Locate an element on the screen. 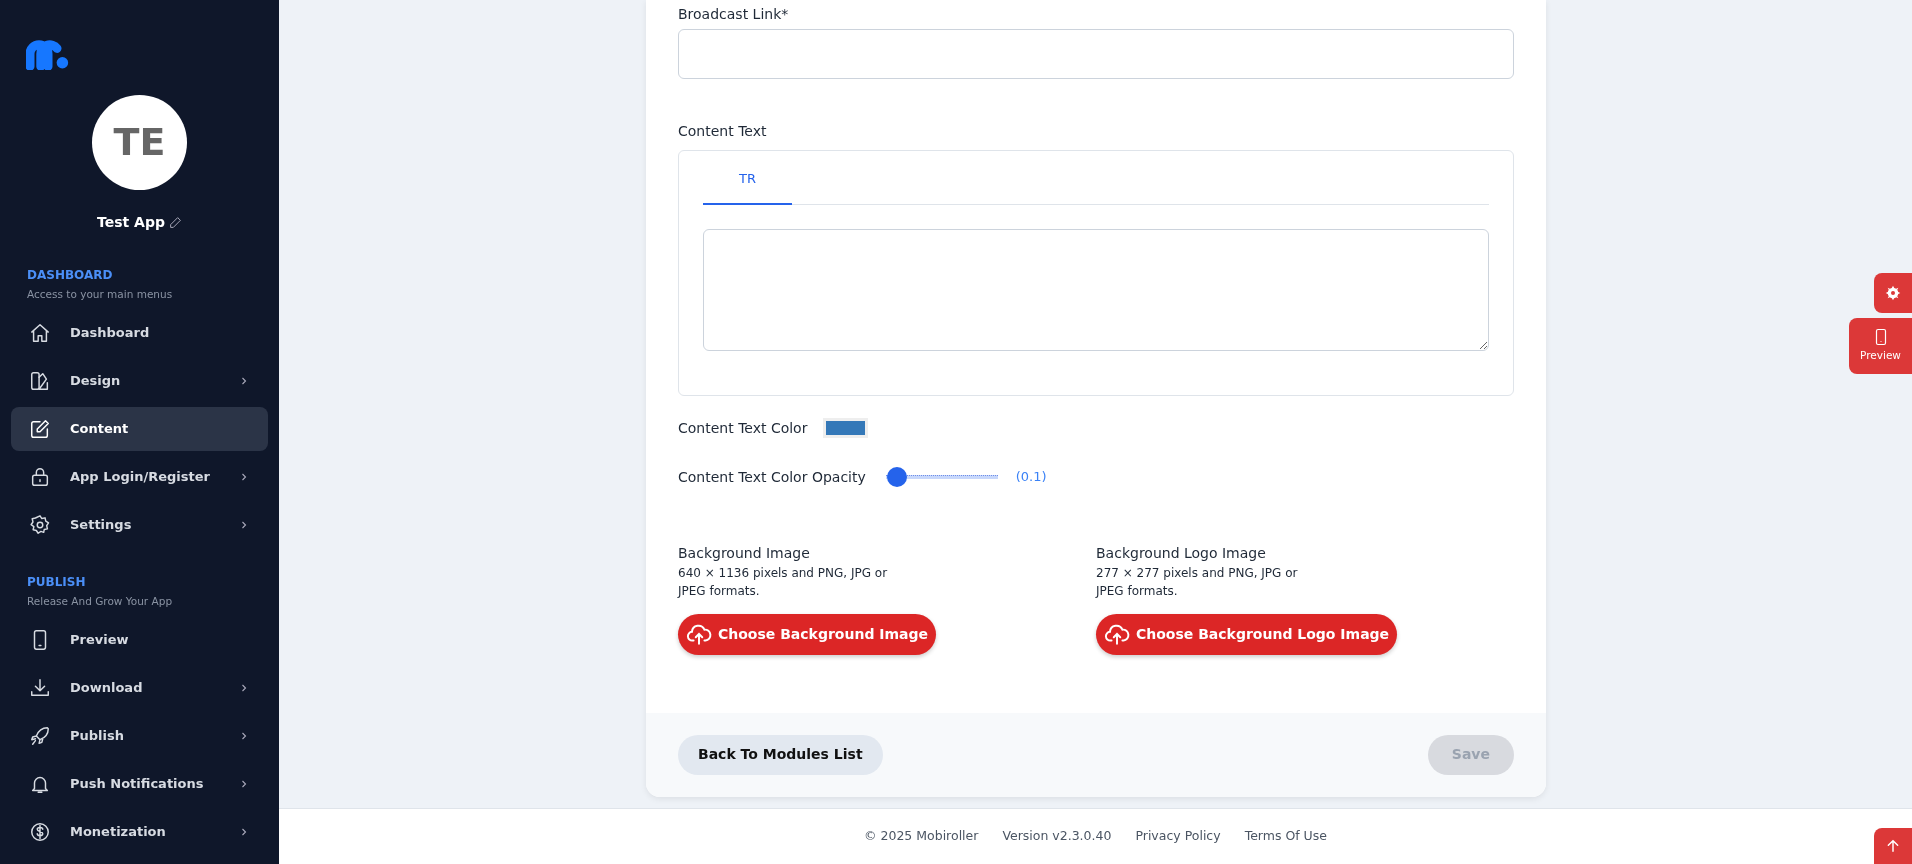 The width and height of the screenshot is (1912, 864). scroll-top-button is located at coordinates (1893, 846).